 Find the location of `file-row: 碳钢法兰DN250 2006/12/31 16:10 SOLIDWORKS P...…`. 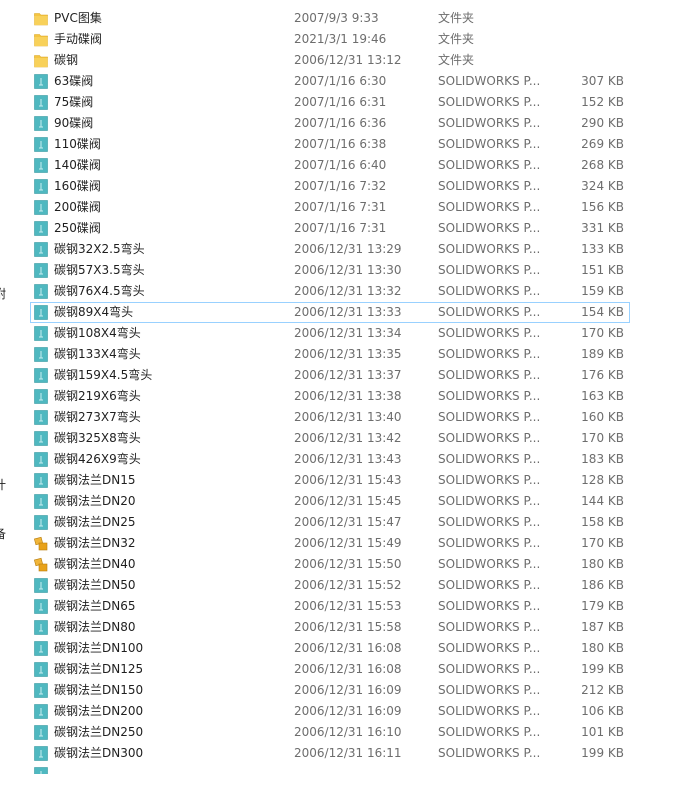

file-row: 碳钢法兰DN250 2006/12/31 16:10 SOLIDWORKS P...… is located at coordinates (330, 732).